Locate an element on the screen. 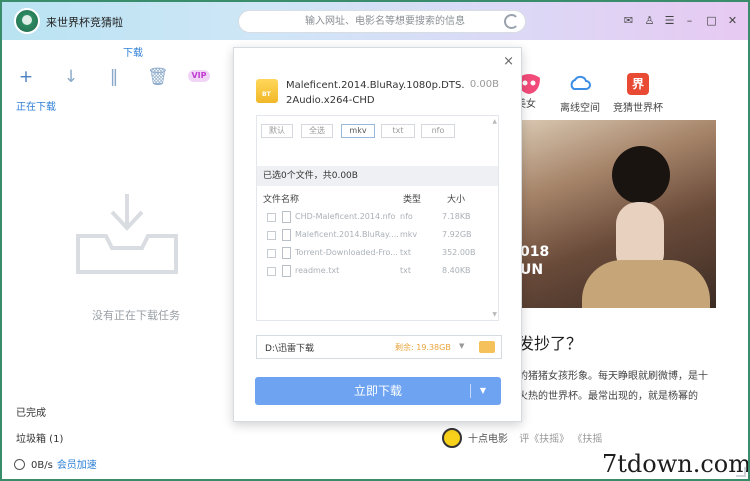 Image resolution: width=750 pixels, height=481 pixels. empty-state-text: 没有正在下载任务 is located at coordinates (136, 315).